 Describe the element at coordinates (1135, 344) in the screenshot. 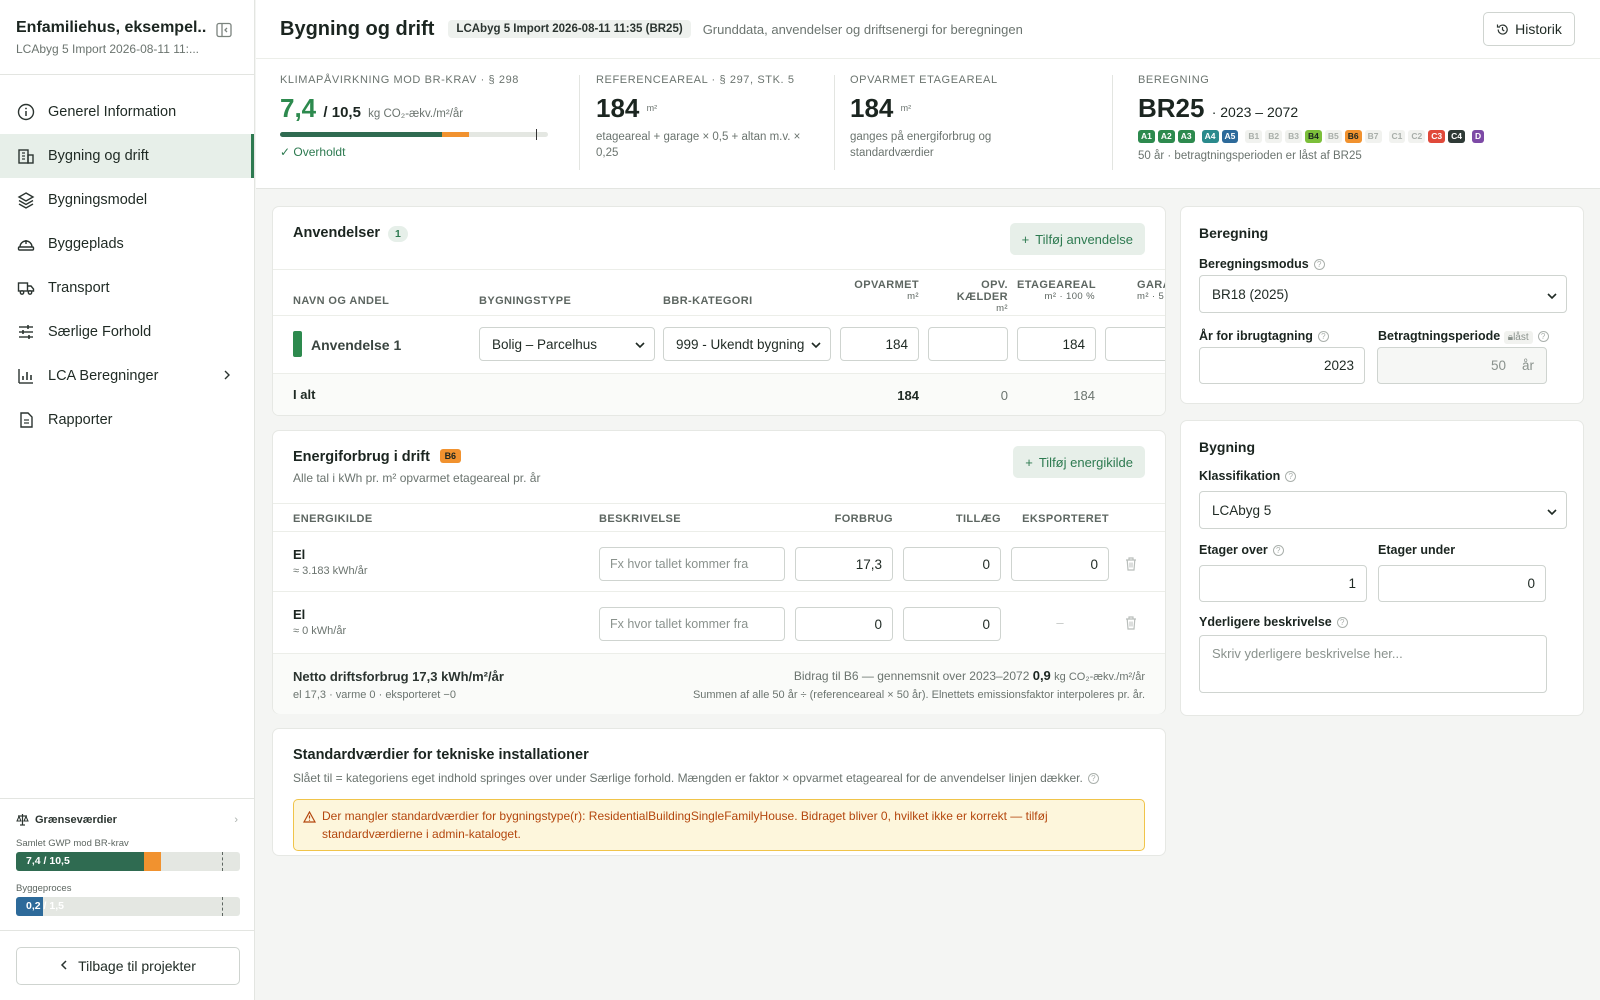

I see `garage-area-input` at that location.